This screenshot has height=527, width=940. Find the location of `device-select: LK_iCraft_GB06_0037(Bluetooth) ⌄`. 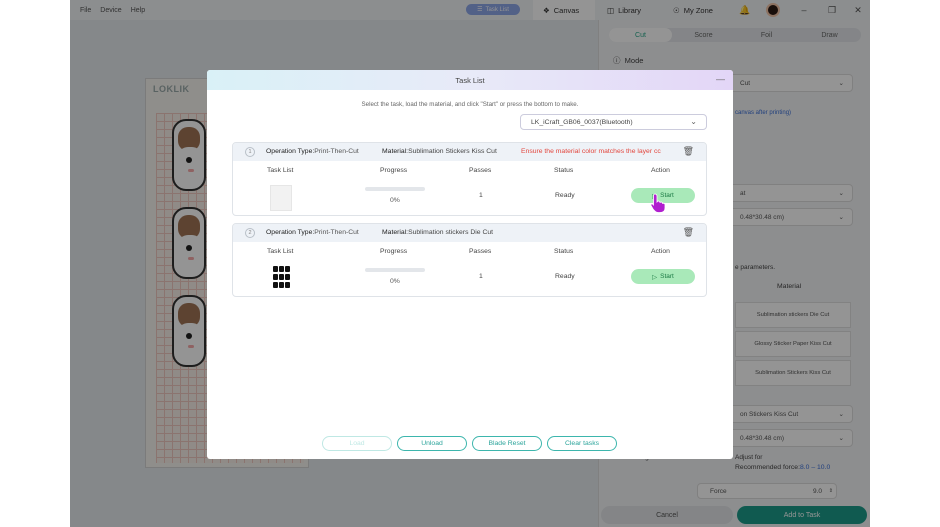

device-select: LK_iCraft_GB06_0037(Bluetooth) ⌄ is located at coordinates (613, 122).